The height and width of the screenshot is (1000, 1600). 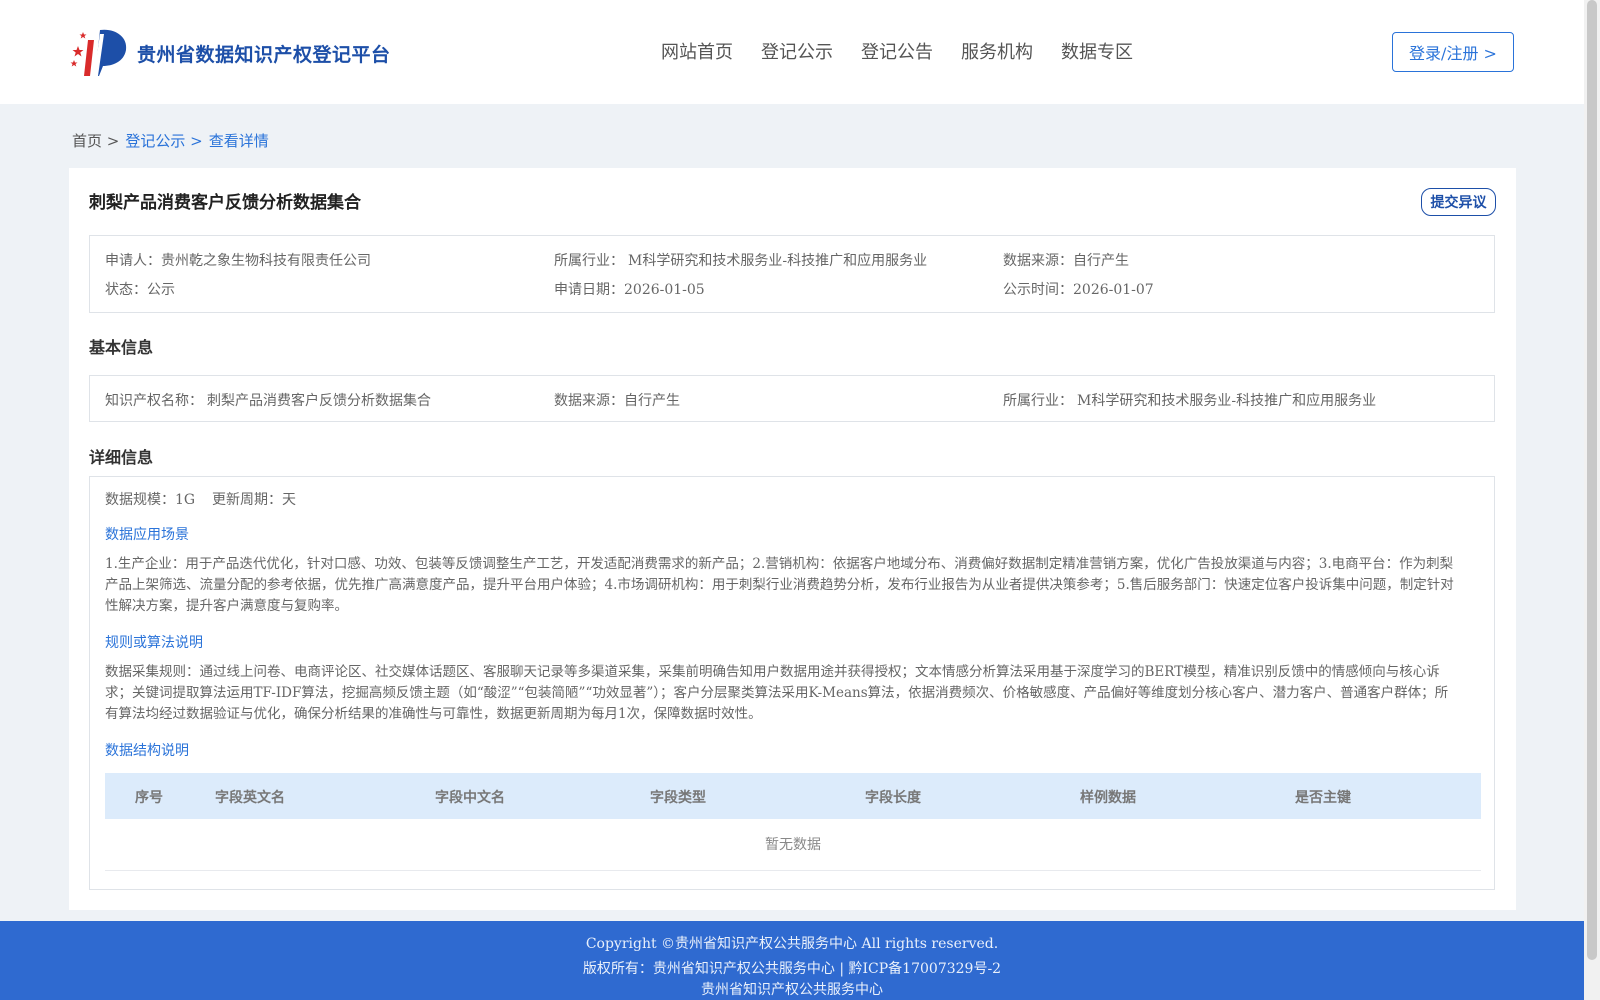 What do you see at coordinates (1227, 401) in the screenshot?
I see `basic-industry-value: M科学研究和技术服务业-科技推广和应用服务业` at bounding box center [1227, 401].